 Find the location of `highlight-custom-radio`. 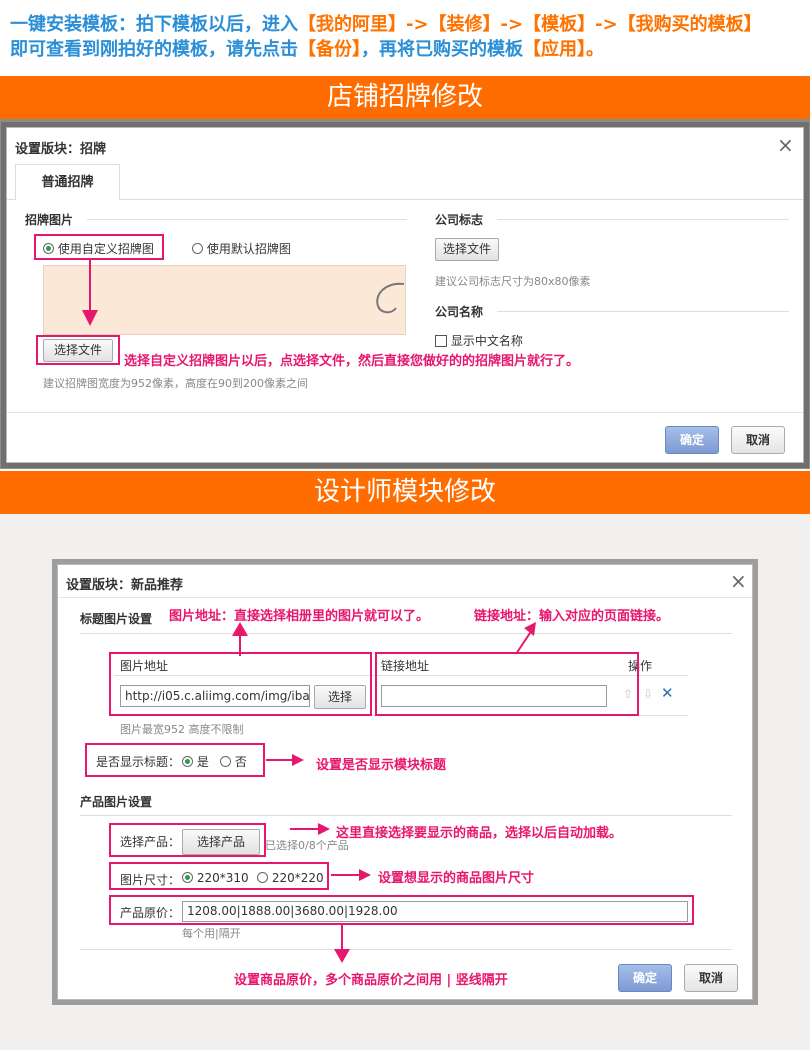

highlight-custom-radio is located at coordinates (99, 247).